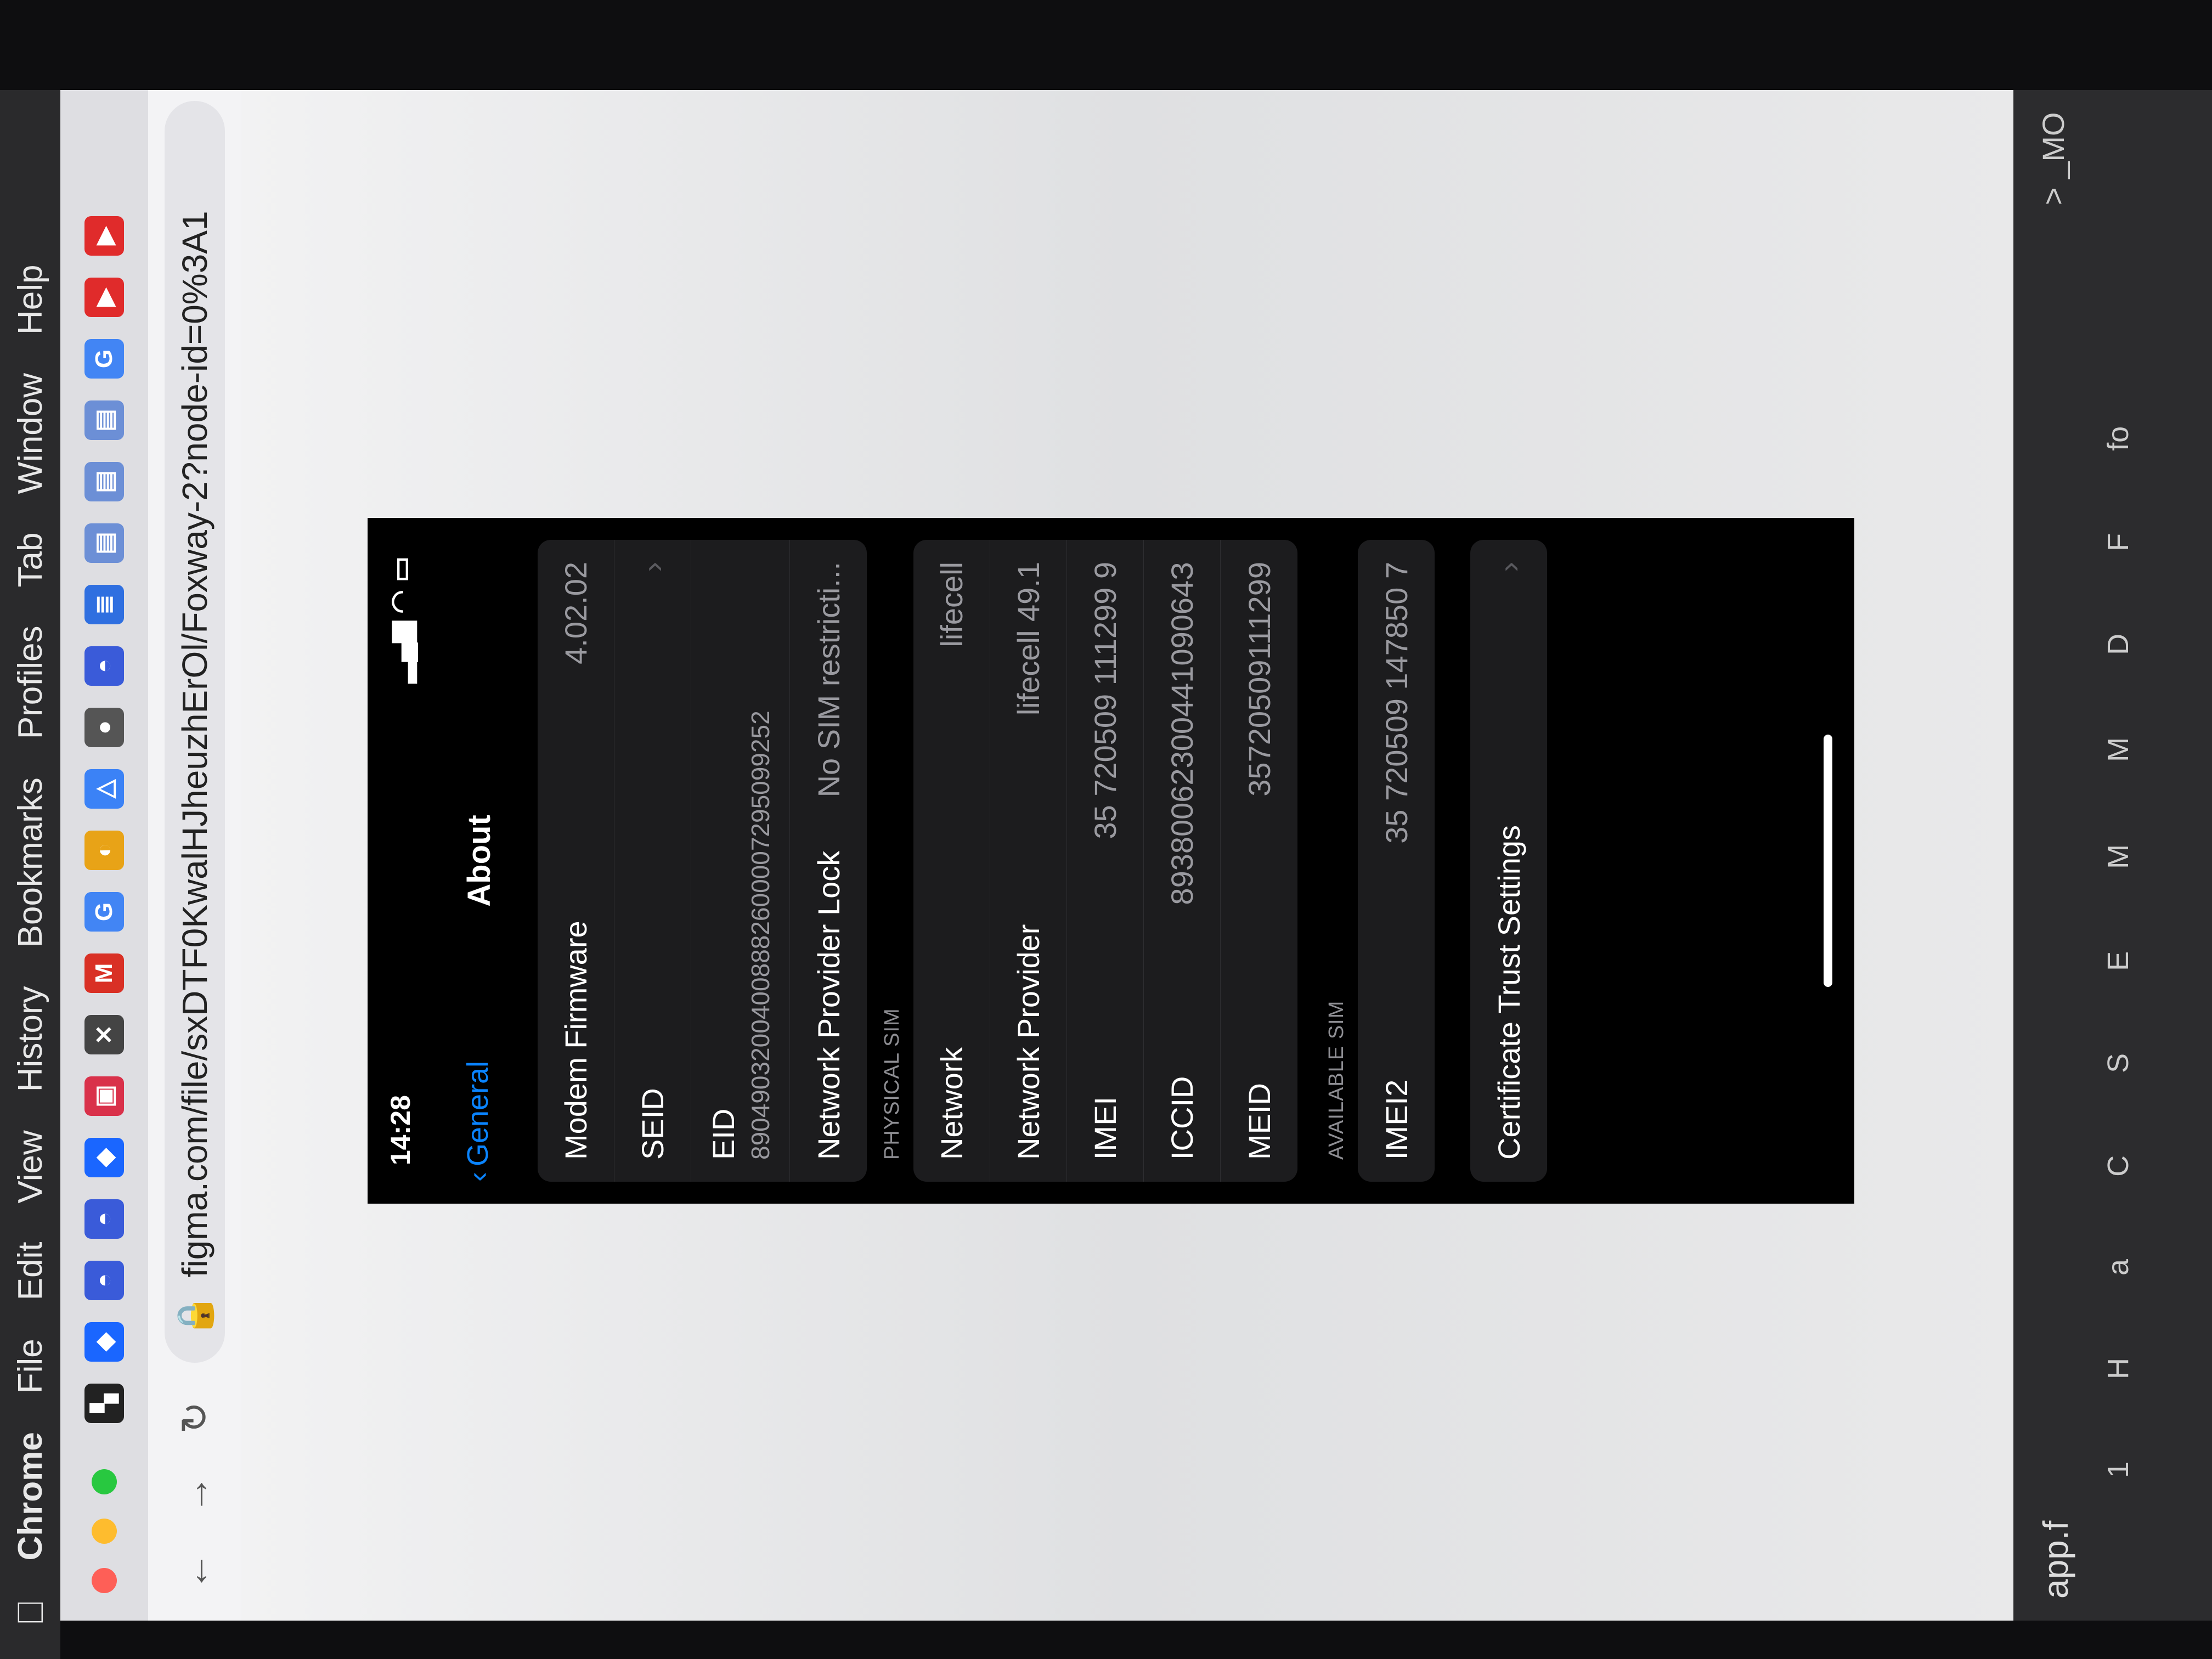  What do you see at coordinates (2053, 158) in the screenshot?
I see `figma-bottom-label: > _MO` at bounding box center [2053, 158].